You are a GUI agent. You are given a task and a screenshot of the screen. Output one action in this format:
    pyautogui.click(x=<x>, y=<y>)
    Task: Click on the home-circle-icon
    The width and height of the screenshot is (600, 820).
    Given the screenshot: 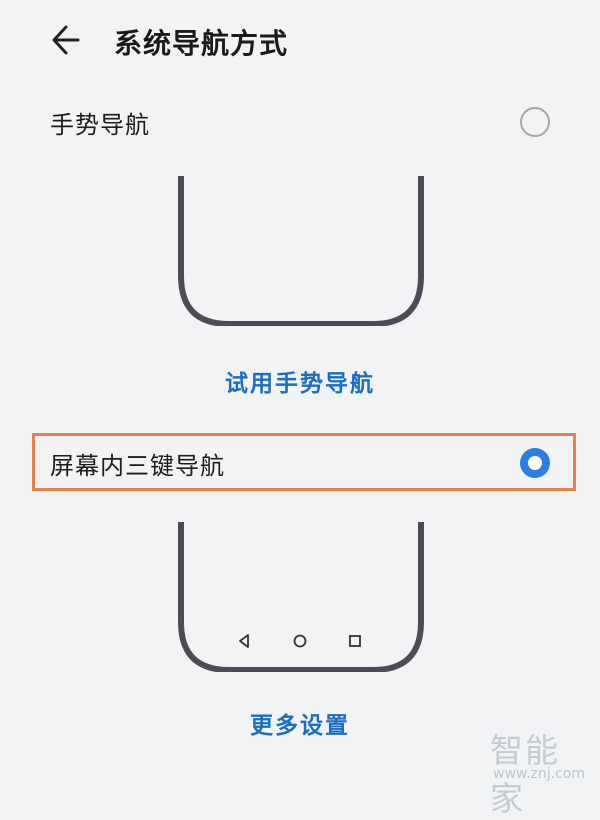 What is the action you would take?
    pyautogui.click(x=300, y=641)
    